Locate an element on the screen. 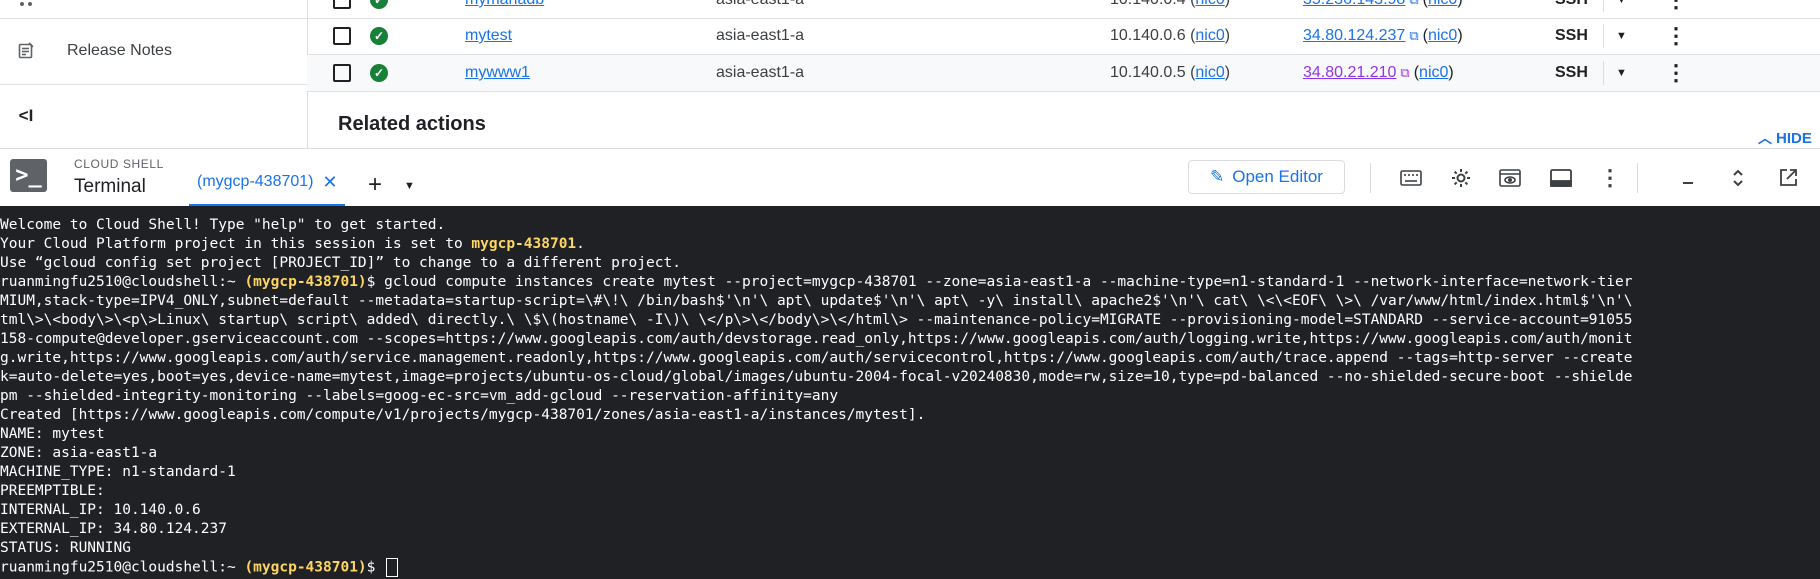 The height and width of the screenshot is (579, 1820). sidebar-item-partial is located at coordinates (153, 9).